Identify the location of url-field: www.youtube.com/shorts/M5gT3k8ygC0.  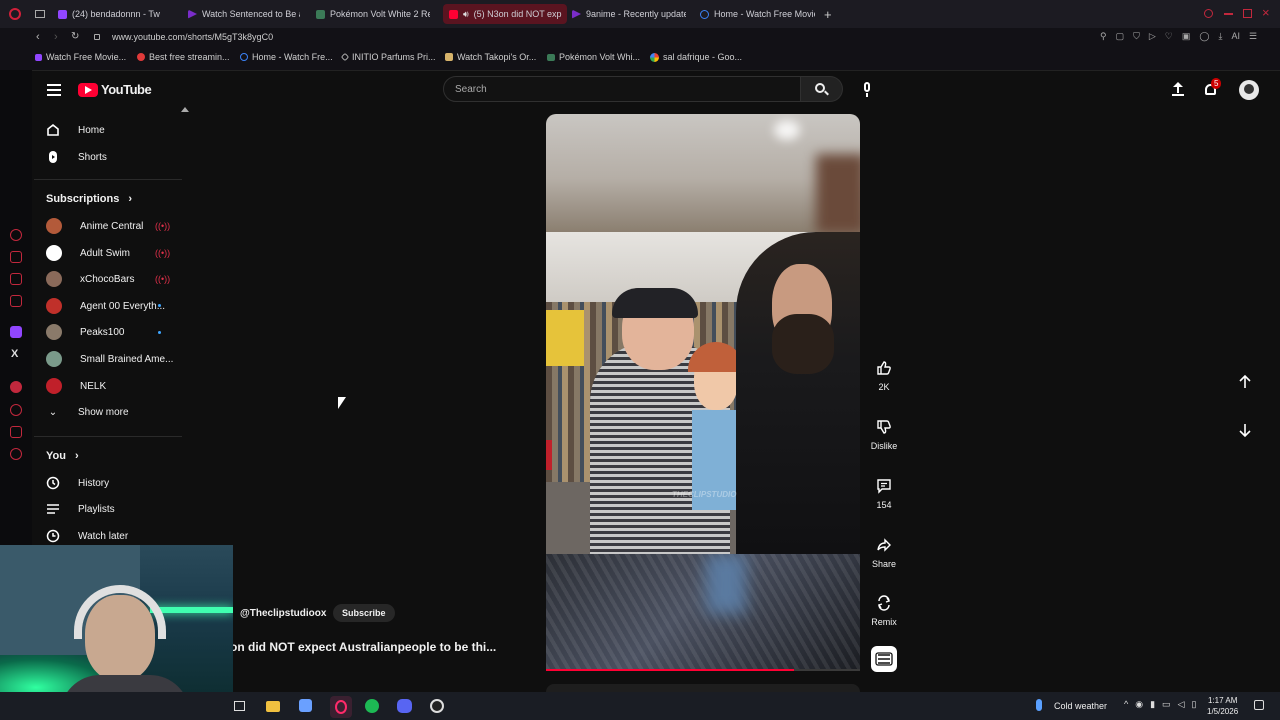
(192, 37).